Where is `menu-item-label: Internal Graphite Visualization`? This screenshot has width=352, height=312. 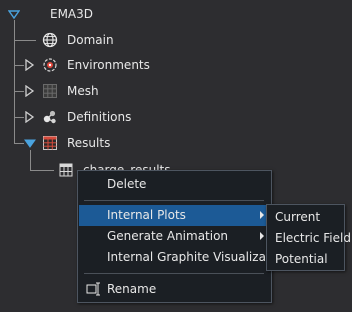
menu-item-label: Internal Graphite Visualization is located at coordinates (198, 257).